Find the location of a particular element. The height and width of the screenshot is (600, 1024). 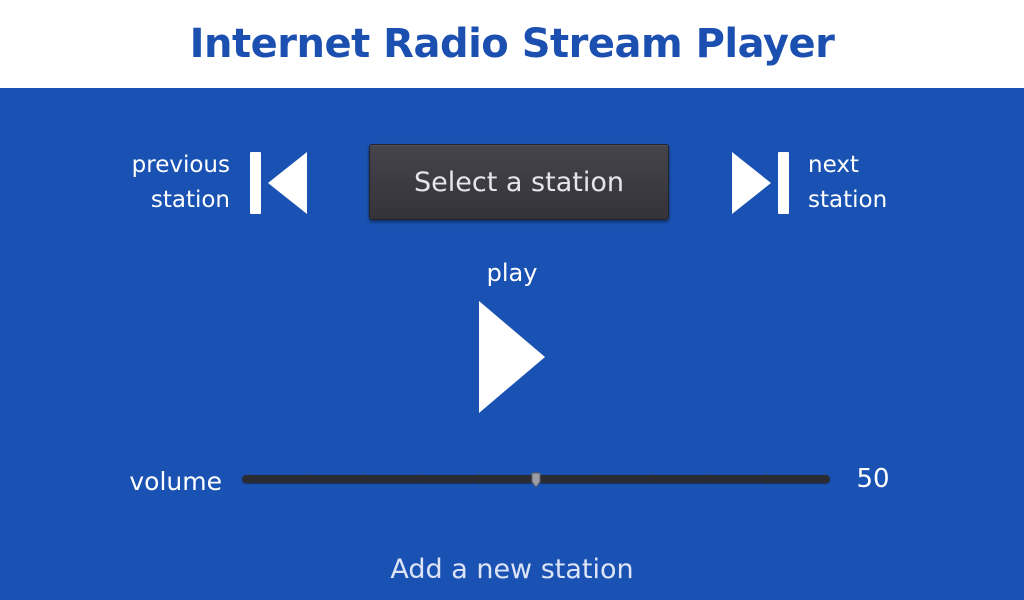

next-label-line1: next is located at coordinates (833, 165).